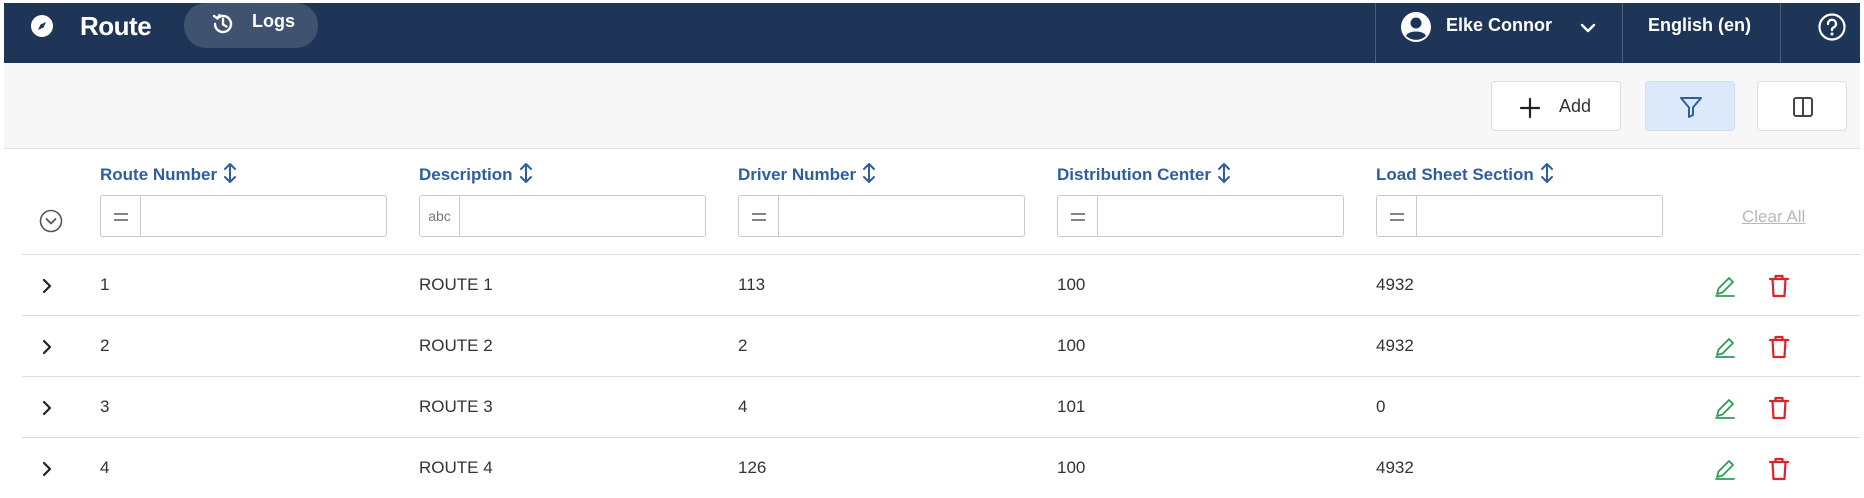 Image resolution: width=1864 pixels, height=498 pixels. What do you see at coordinates (159, 174) in the screenshot?
I see `column-label: Route Number` at bounding box center [159, 174].